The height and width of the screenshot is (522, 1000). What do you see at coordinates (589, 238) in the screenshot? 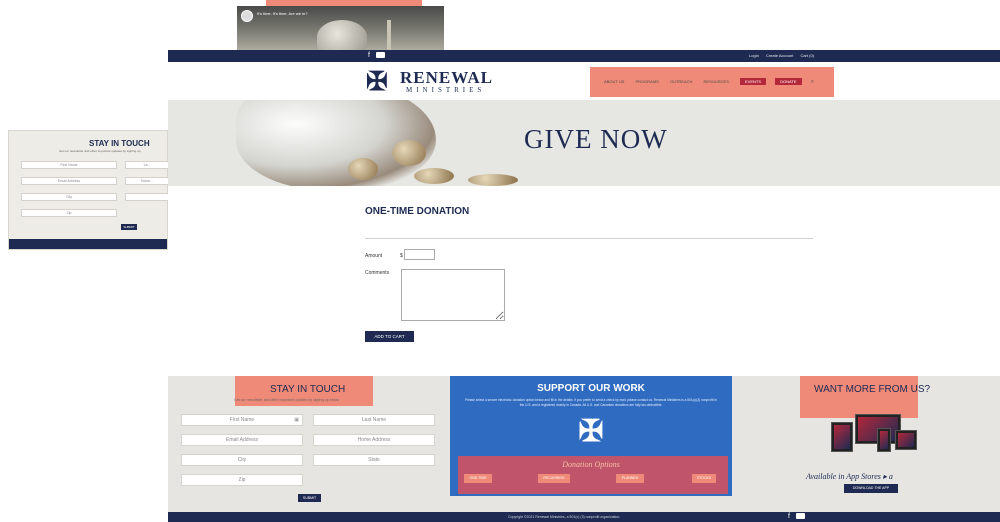
I see `divider` at bounding box center [589, 238].